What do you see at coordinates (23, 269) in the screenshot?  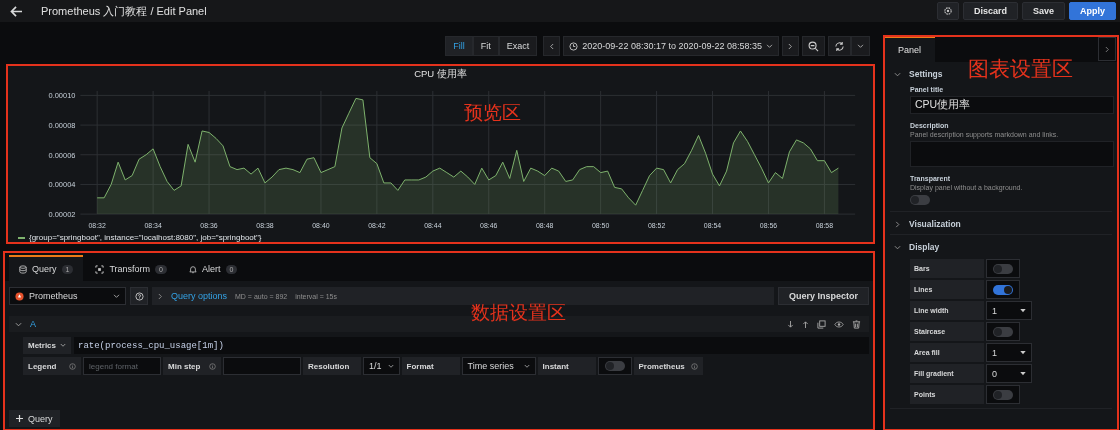 I see `database-icon` at bounding box center [23, 269].